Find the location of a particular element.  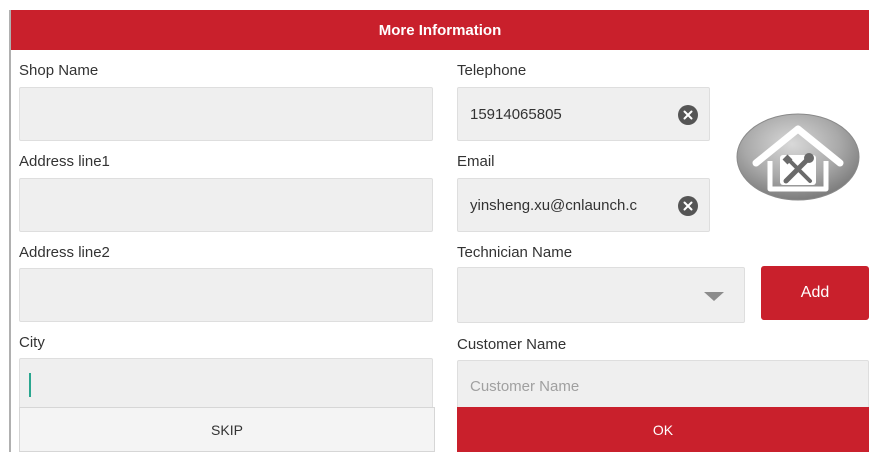

city-label: City is located at coordinates (32, 342).